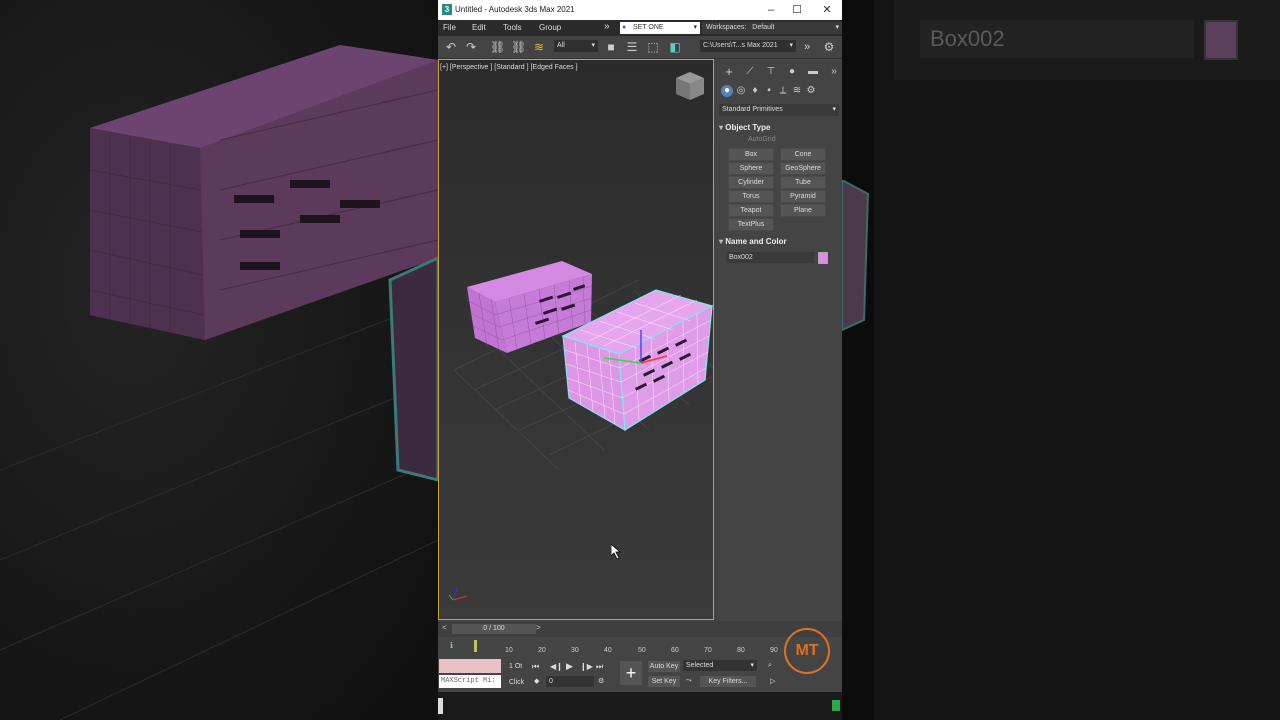 The image size is (1280, 720). I want to click on autogrid-checkbox: AutoGrid, so click(762, 139).